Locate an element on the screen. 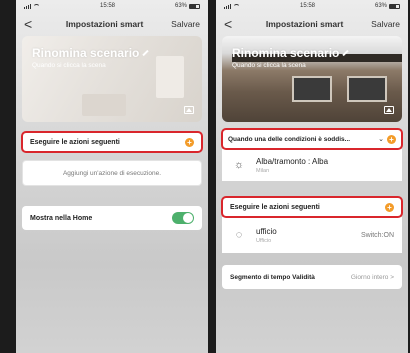 This screenshot has height=353, width=410. condition-item-subtitle: Milan is located at coordinates (263, 170).